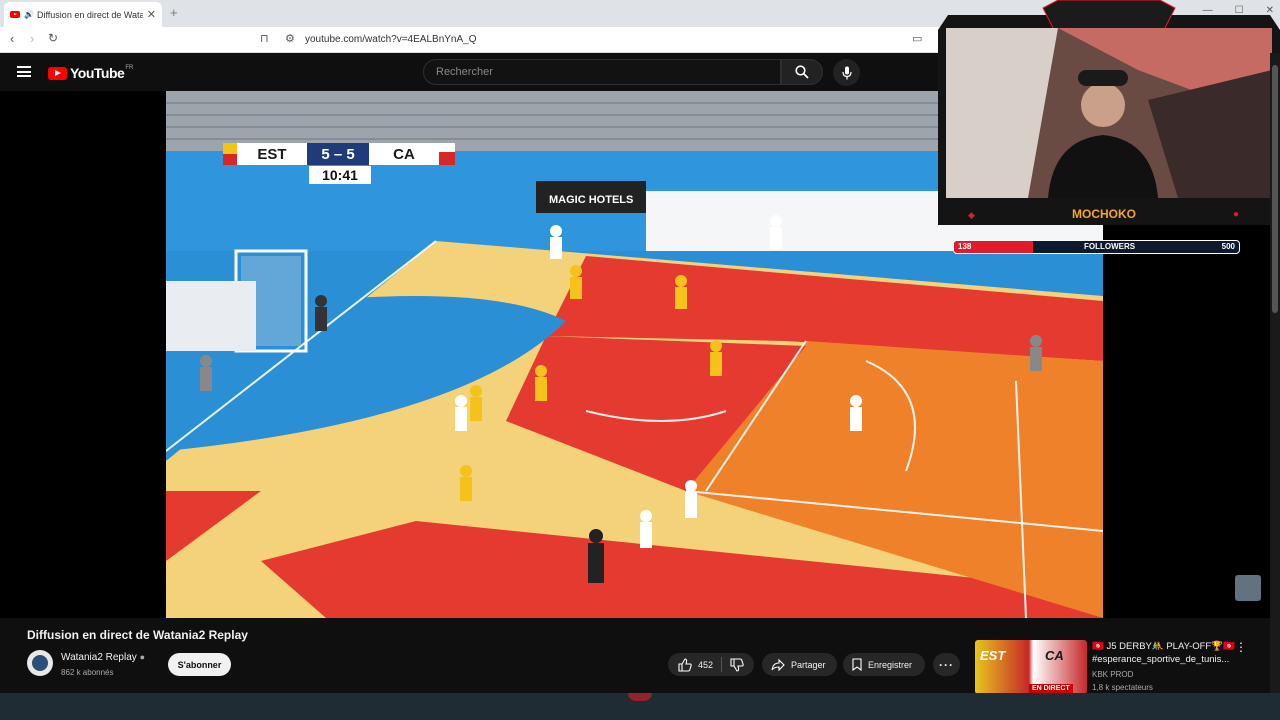  I want to click on bottom-overlay-strip, so click(640, 706).